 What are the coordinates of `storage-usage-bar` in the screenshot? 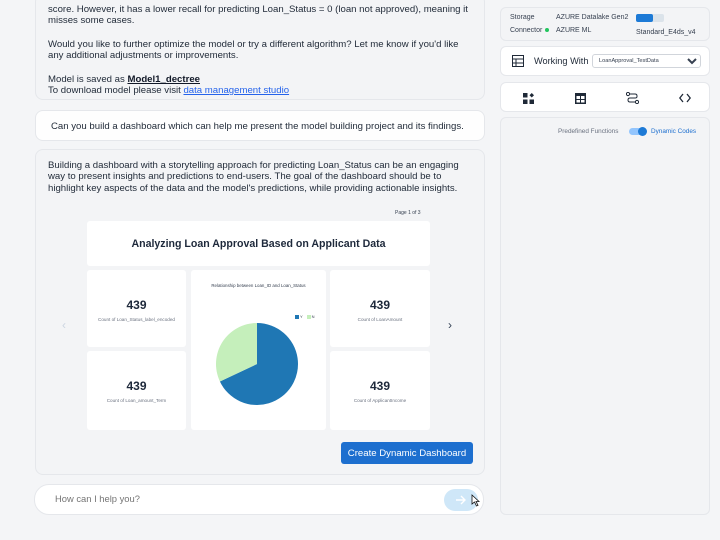 It's located at (650, 18).